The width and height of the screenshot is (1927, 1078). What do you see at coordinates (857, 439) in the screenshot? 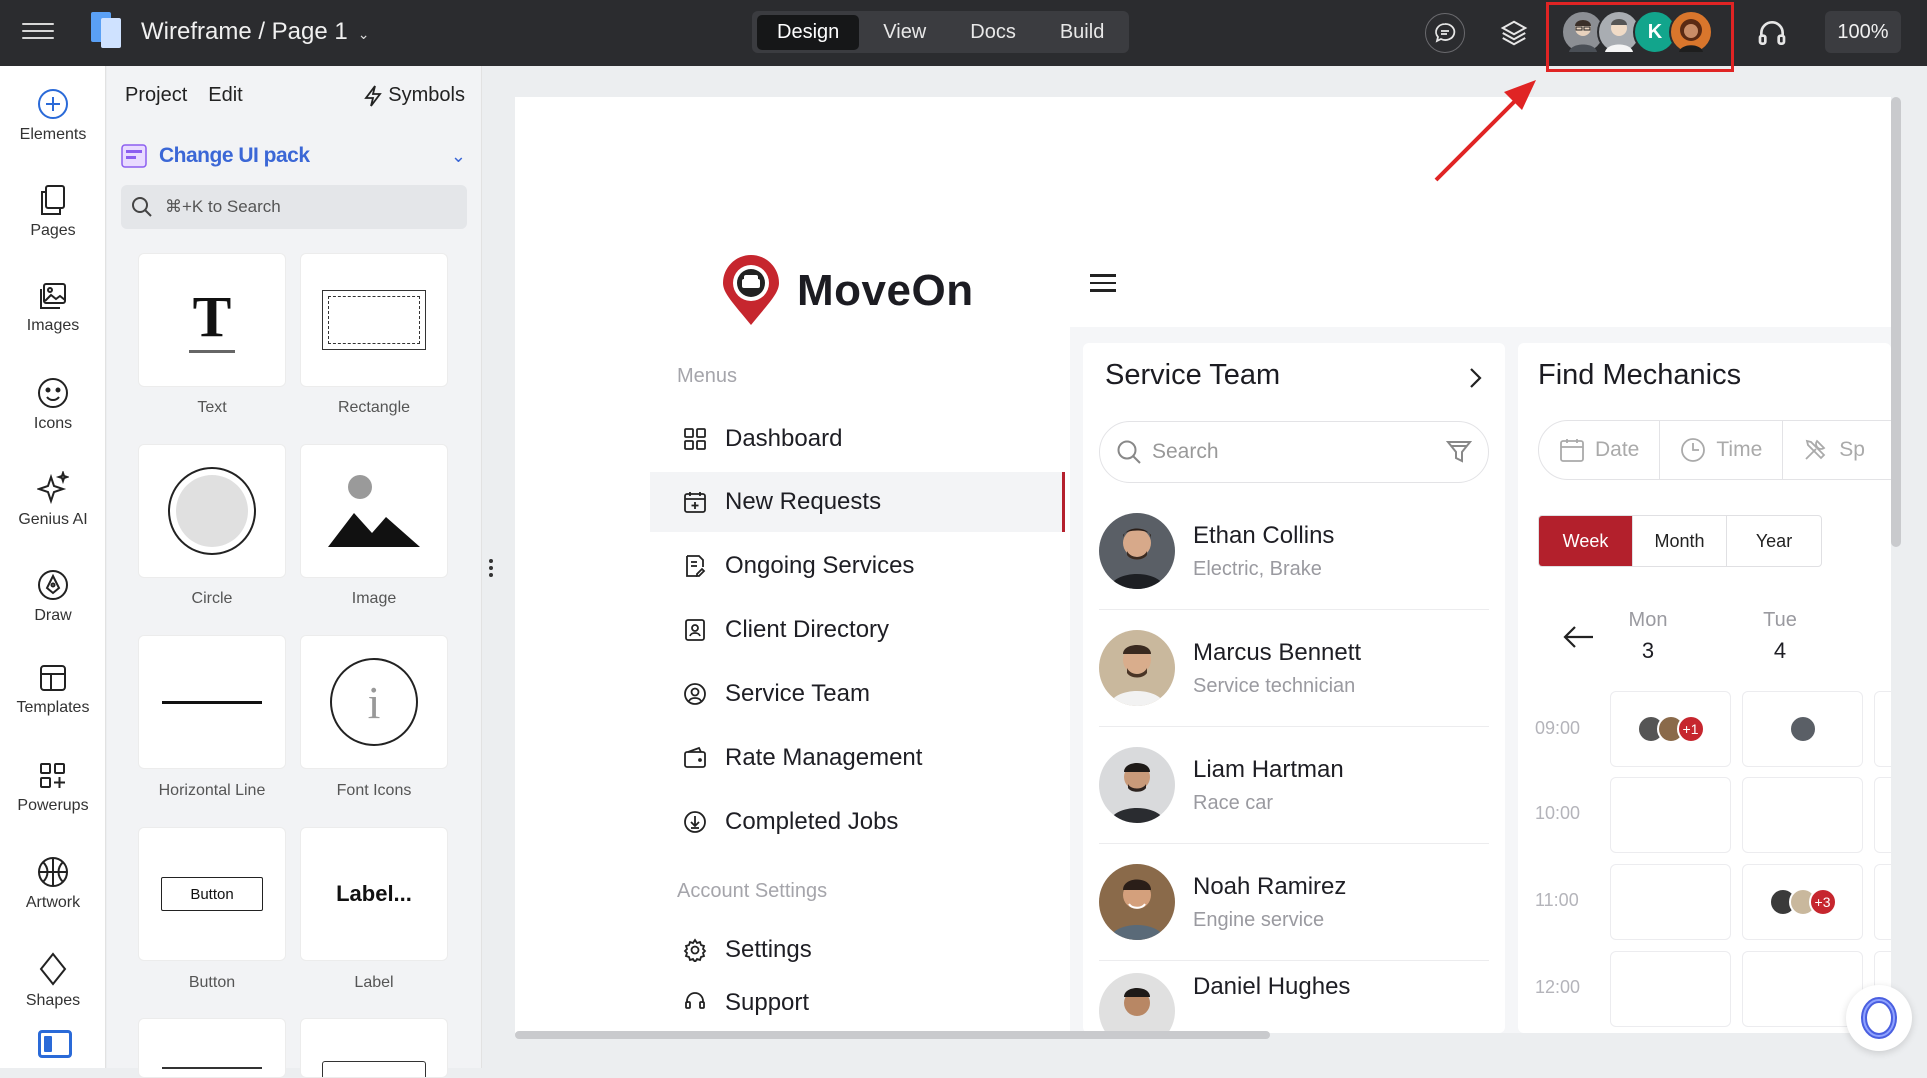
I see `nav-item-dashboard: Dashboard` at bounding box center [857, 439].